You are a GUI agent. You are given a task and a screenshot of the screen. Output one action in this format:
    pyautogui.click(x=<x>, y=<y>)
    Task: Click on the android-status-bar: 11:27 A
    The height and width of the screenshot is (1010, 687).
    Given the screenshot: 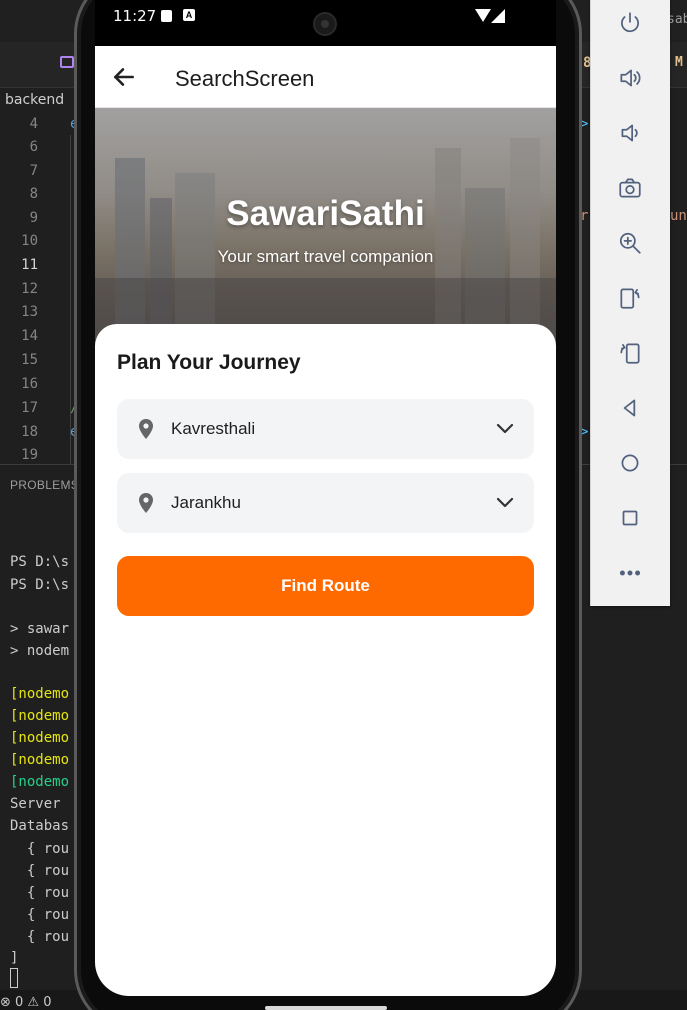 What is the action you would take?
    pyautogui.click(x=325, y=23)
    